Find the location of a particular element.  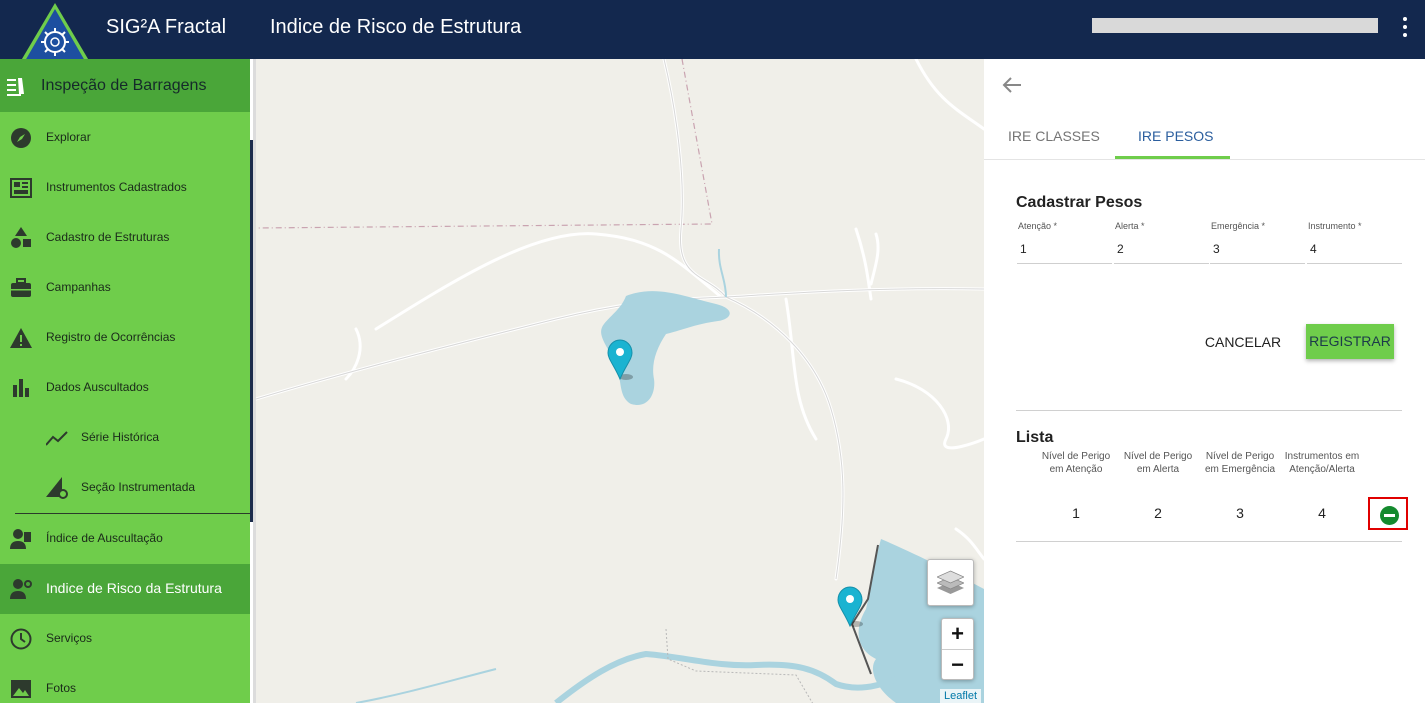

sidebar-item-label: Dados Auscultados is located at coordinates (97, 387).